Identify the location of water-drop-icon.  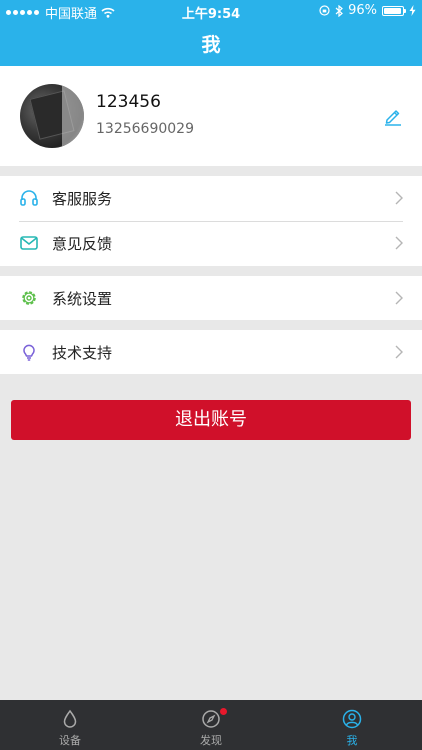
(70, 718).